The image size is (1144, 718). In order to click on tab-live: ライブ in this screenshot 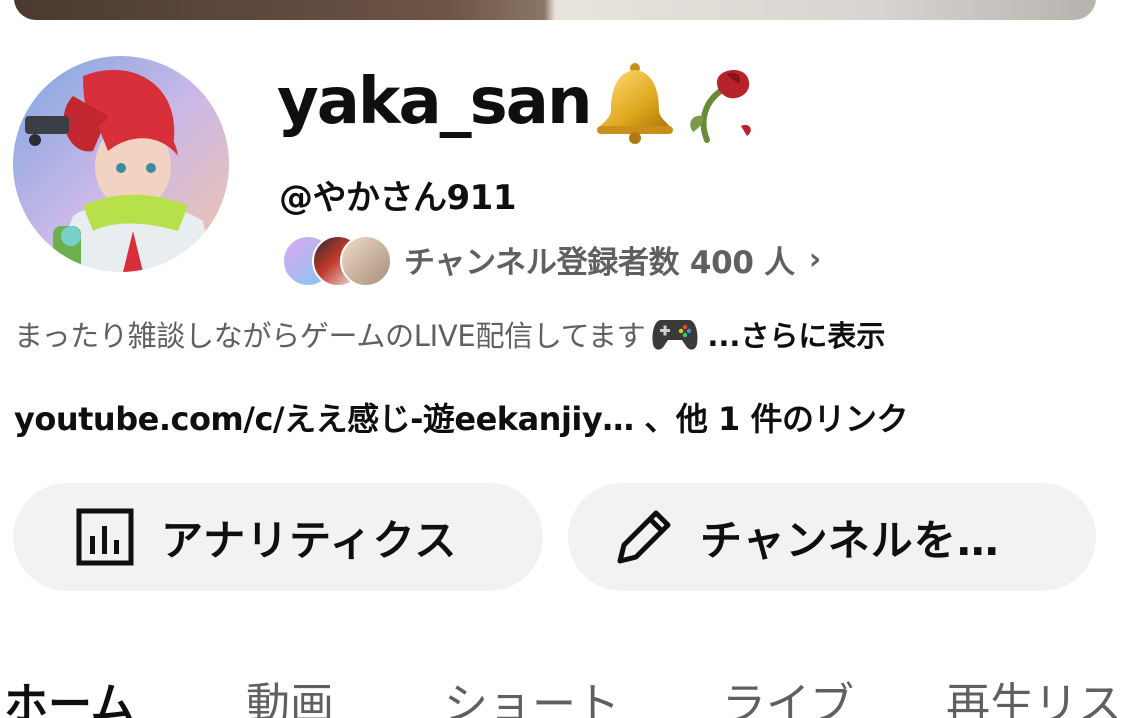, I will do `click(788, 693)`.